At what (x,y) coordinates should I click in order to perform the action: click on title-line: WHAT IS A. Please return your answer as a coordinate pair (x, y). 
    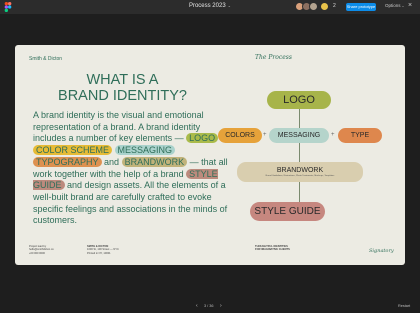
    Looking at the image, I should click on (122, 80).